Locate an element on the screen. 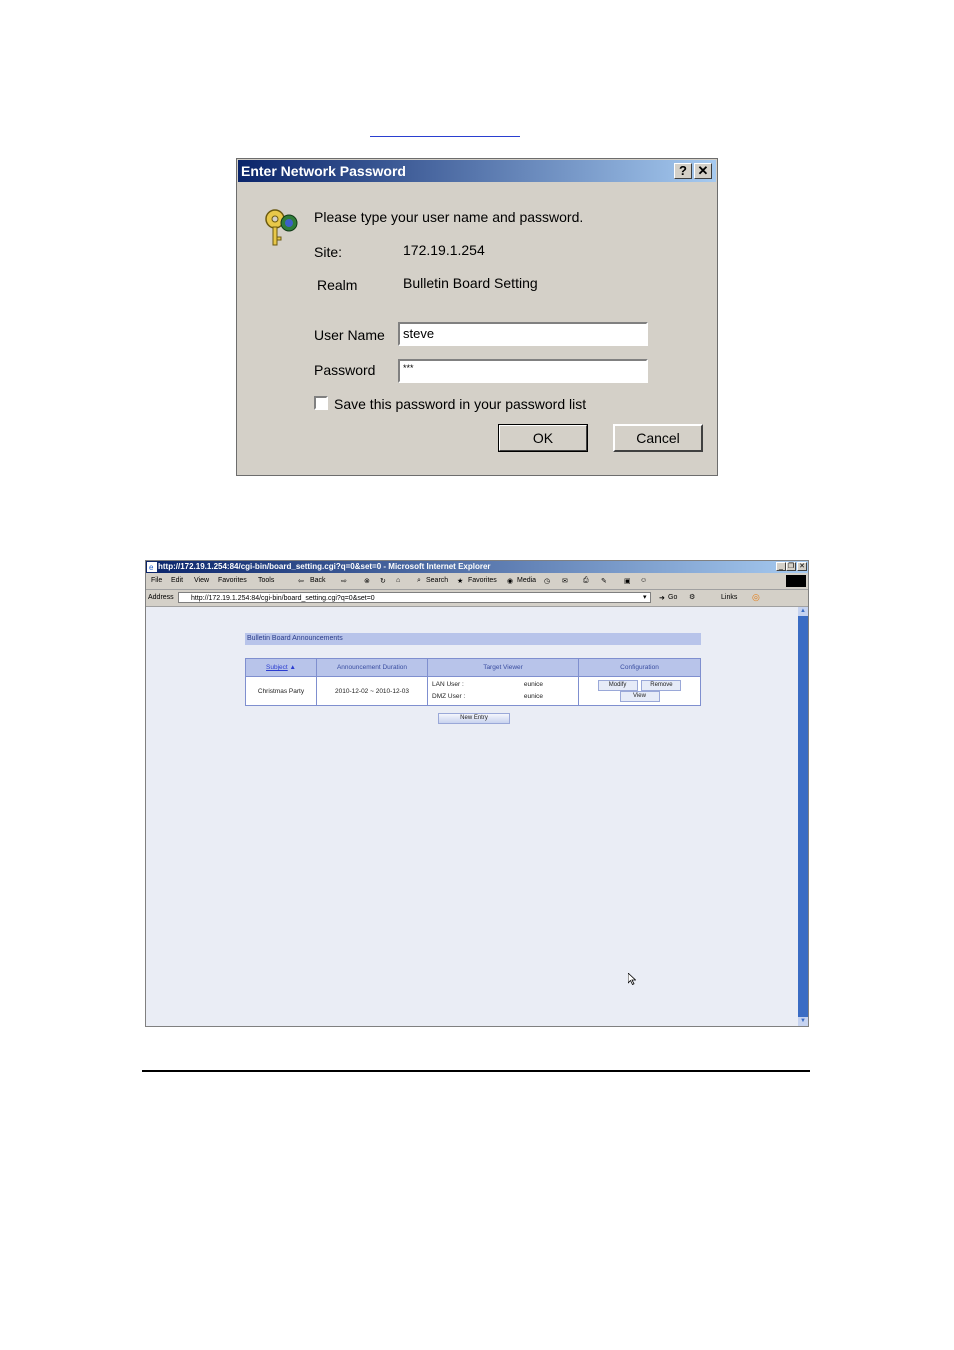 Image resolution: width=954 pixels, height=1350 pixels. keys-icon is located at coordinates (281, 227).